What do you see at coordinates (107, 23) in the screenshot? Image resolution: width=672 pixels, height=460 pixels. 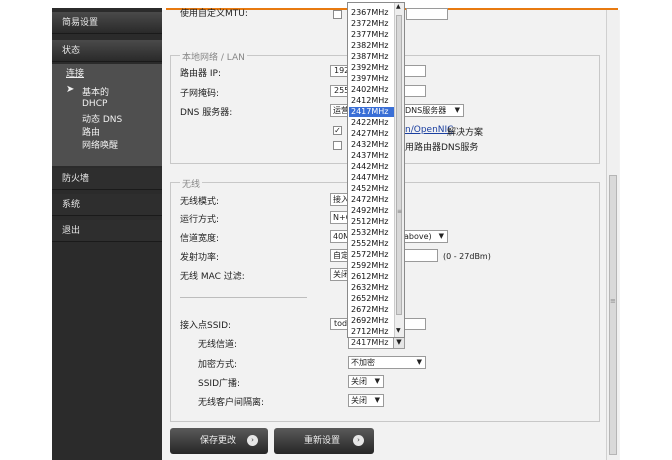 I see `nav-easy-setup: 简易设置` at bounding box center [107, 23].